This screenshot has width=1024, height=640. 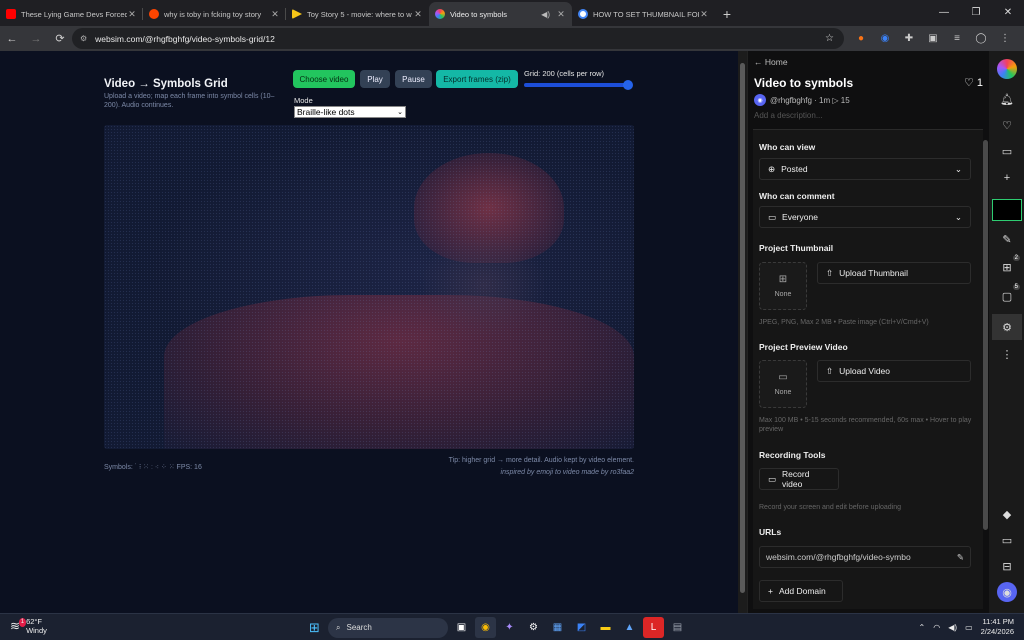 I want to click on author-row: ◉ @rhgfbghfg · 1m ▷ 15, so click(x=802, y=100).